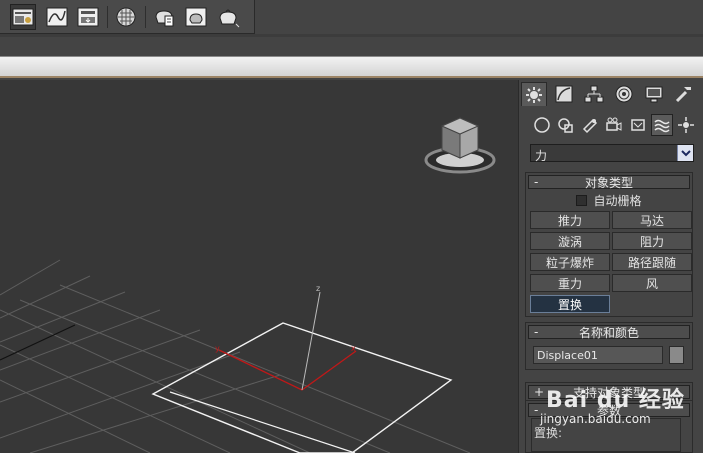 The width and height of the screenshot is (703, 453). I want to click on gizmo-axis-z-line, so click(311, 341).